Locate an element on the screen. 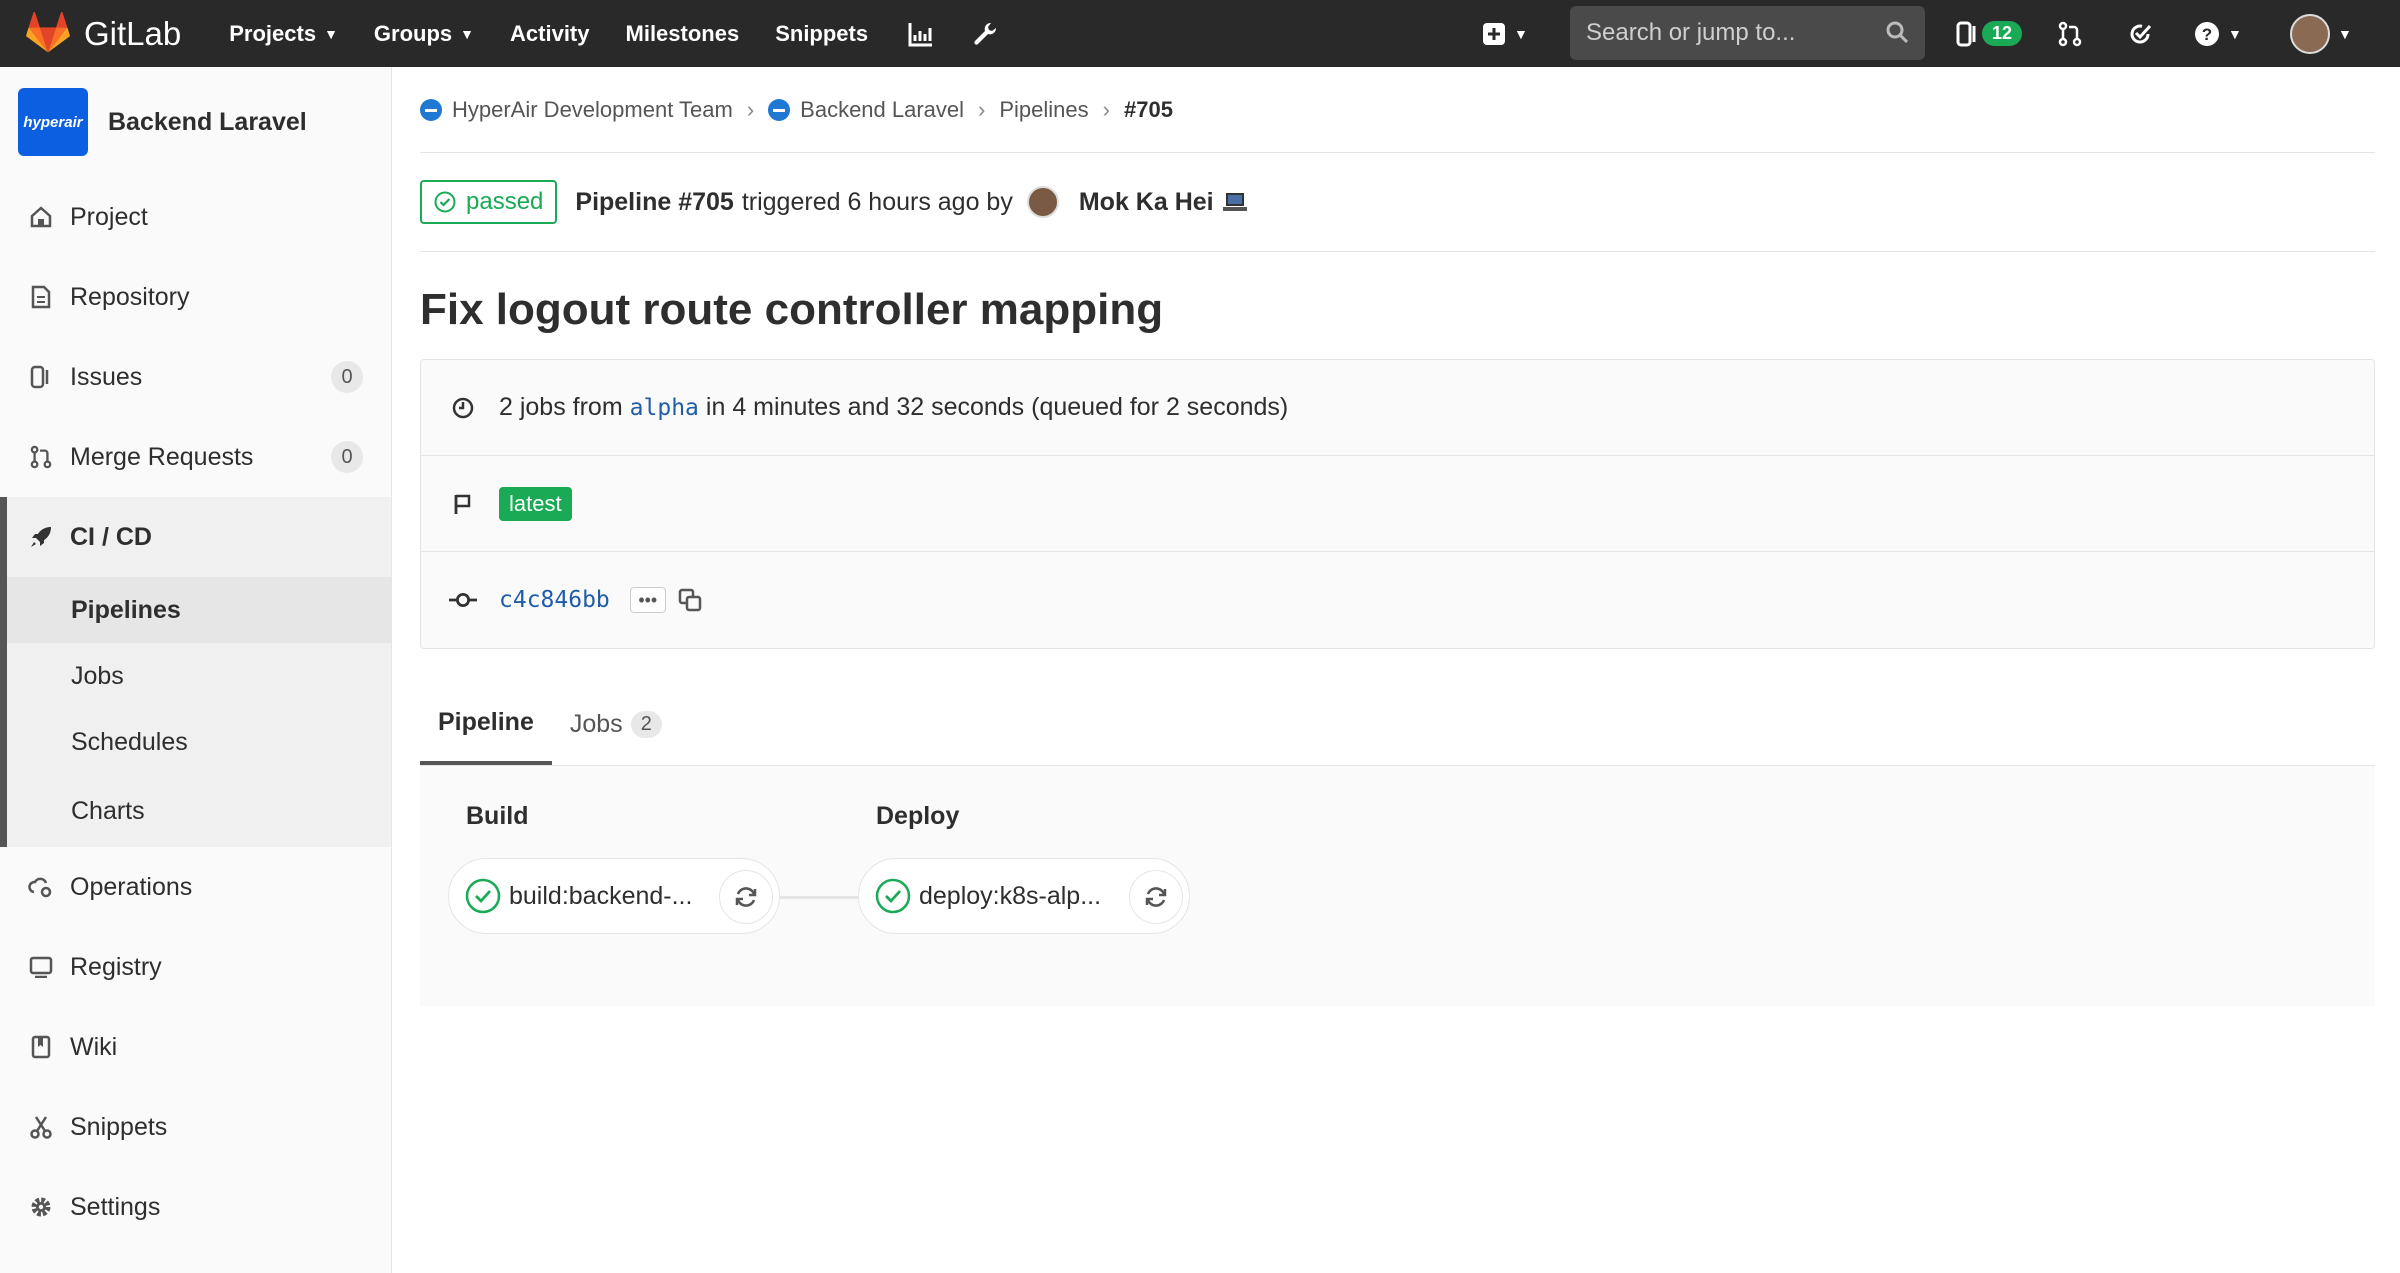 The image size is (2400, 1273). todo-check-icon is located at coordinates (2141, 33).